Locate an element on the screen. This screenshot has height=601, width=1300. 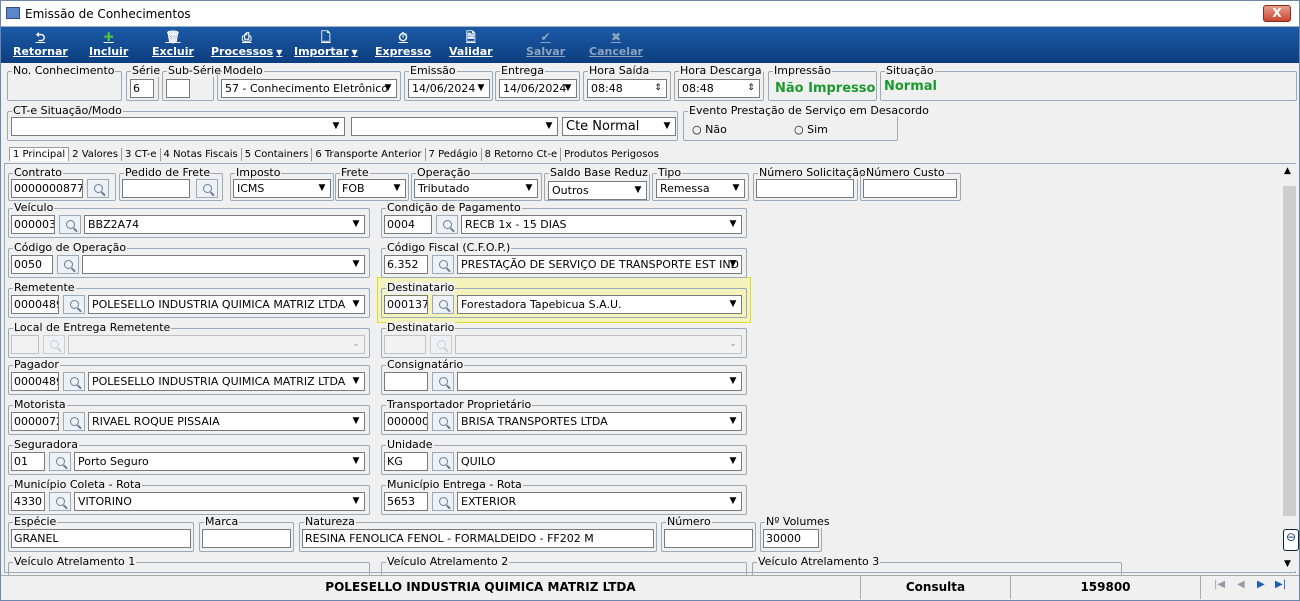
transp-proprietario-lookup-button is located at coordinates (443, 421).